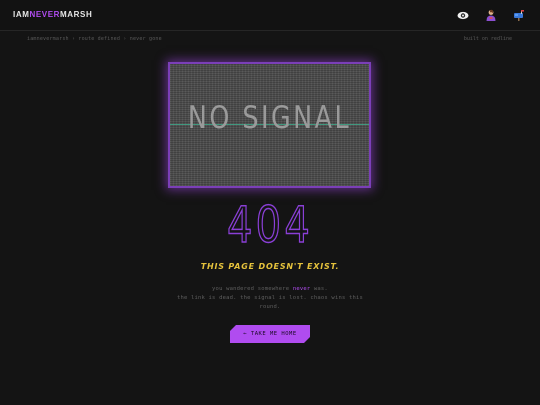  What do you see at coordinates (320, 289) in the screenshot?
I see `message-suffix: was.` at bounding box center [320, 289].